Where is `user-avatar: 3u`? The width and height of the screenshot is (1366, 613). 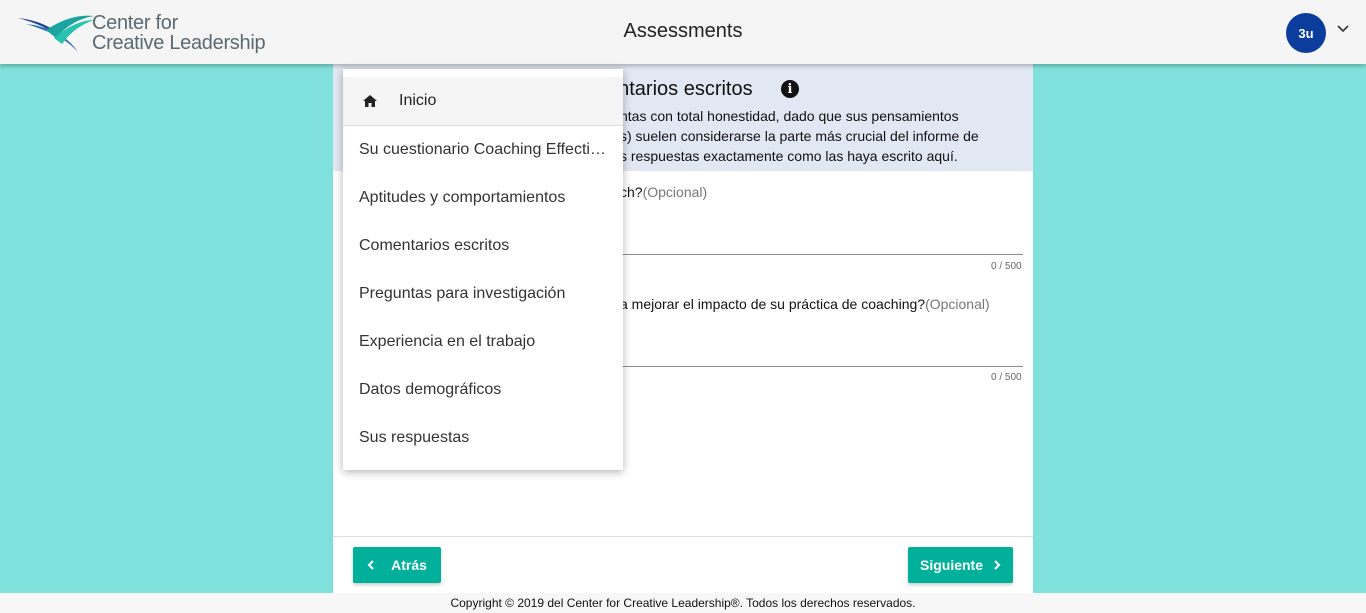
user-avatar: 3u is located at coordinates (1306, 33).